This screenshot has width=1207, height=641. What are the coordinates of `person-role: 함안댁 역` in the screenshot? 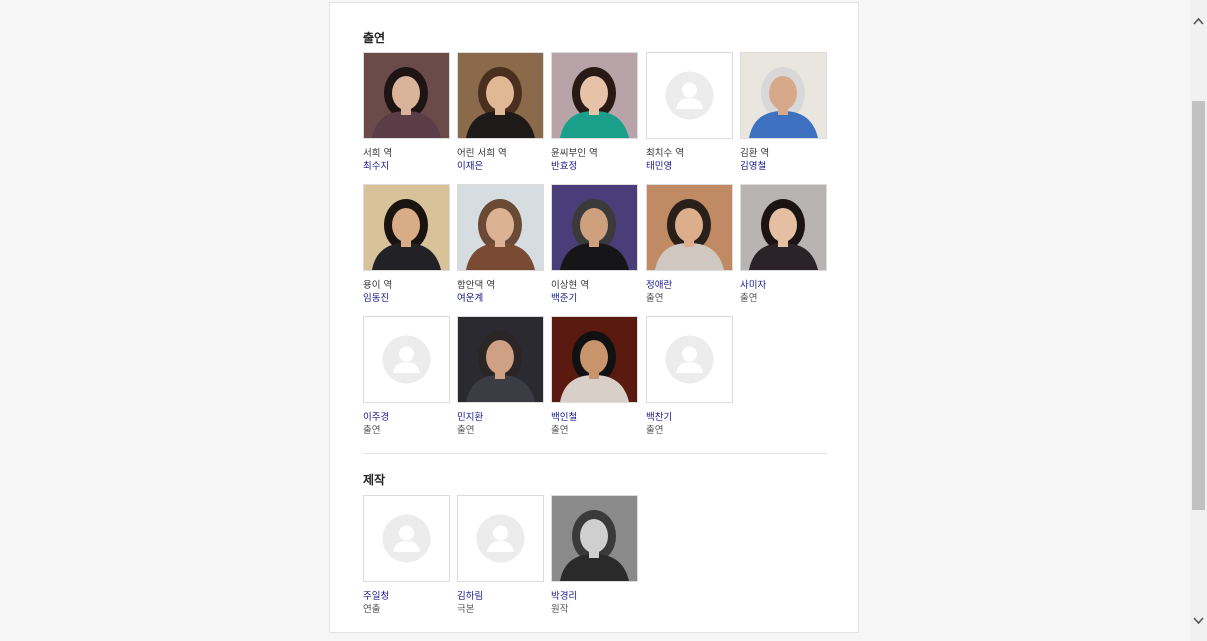 It's located at (476, 285).